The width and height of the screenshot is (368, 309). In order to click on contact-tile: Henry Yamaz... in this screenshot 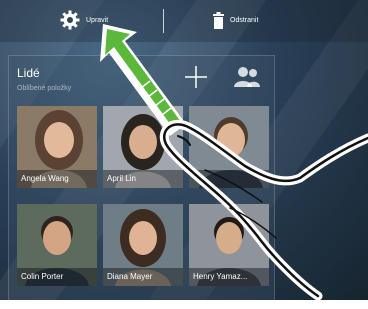, I will do `click(229, 245)`.